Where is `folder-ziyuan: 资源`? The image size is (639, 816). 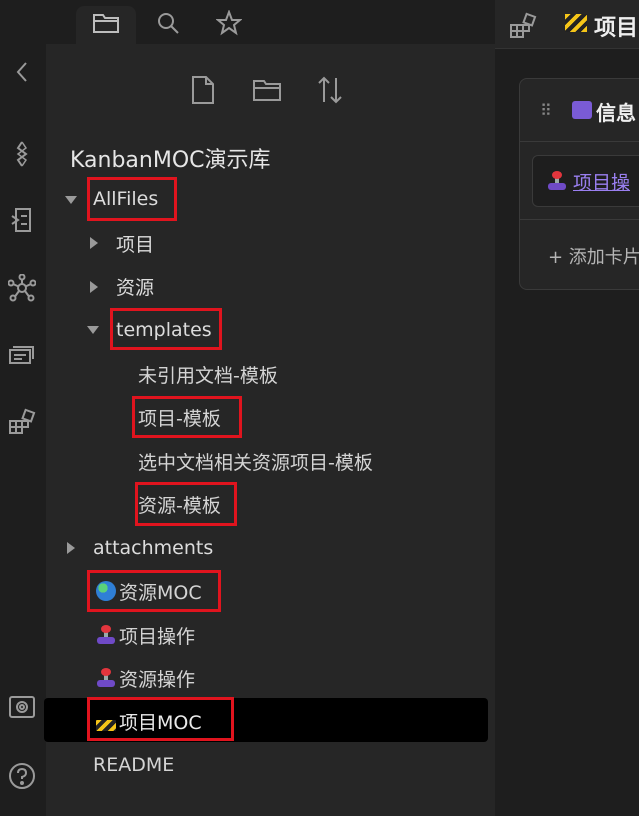
folder-ziyuan: 资源 is located at coordinates (135, 286).